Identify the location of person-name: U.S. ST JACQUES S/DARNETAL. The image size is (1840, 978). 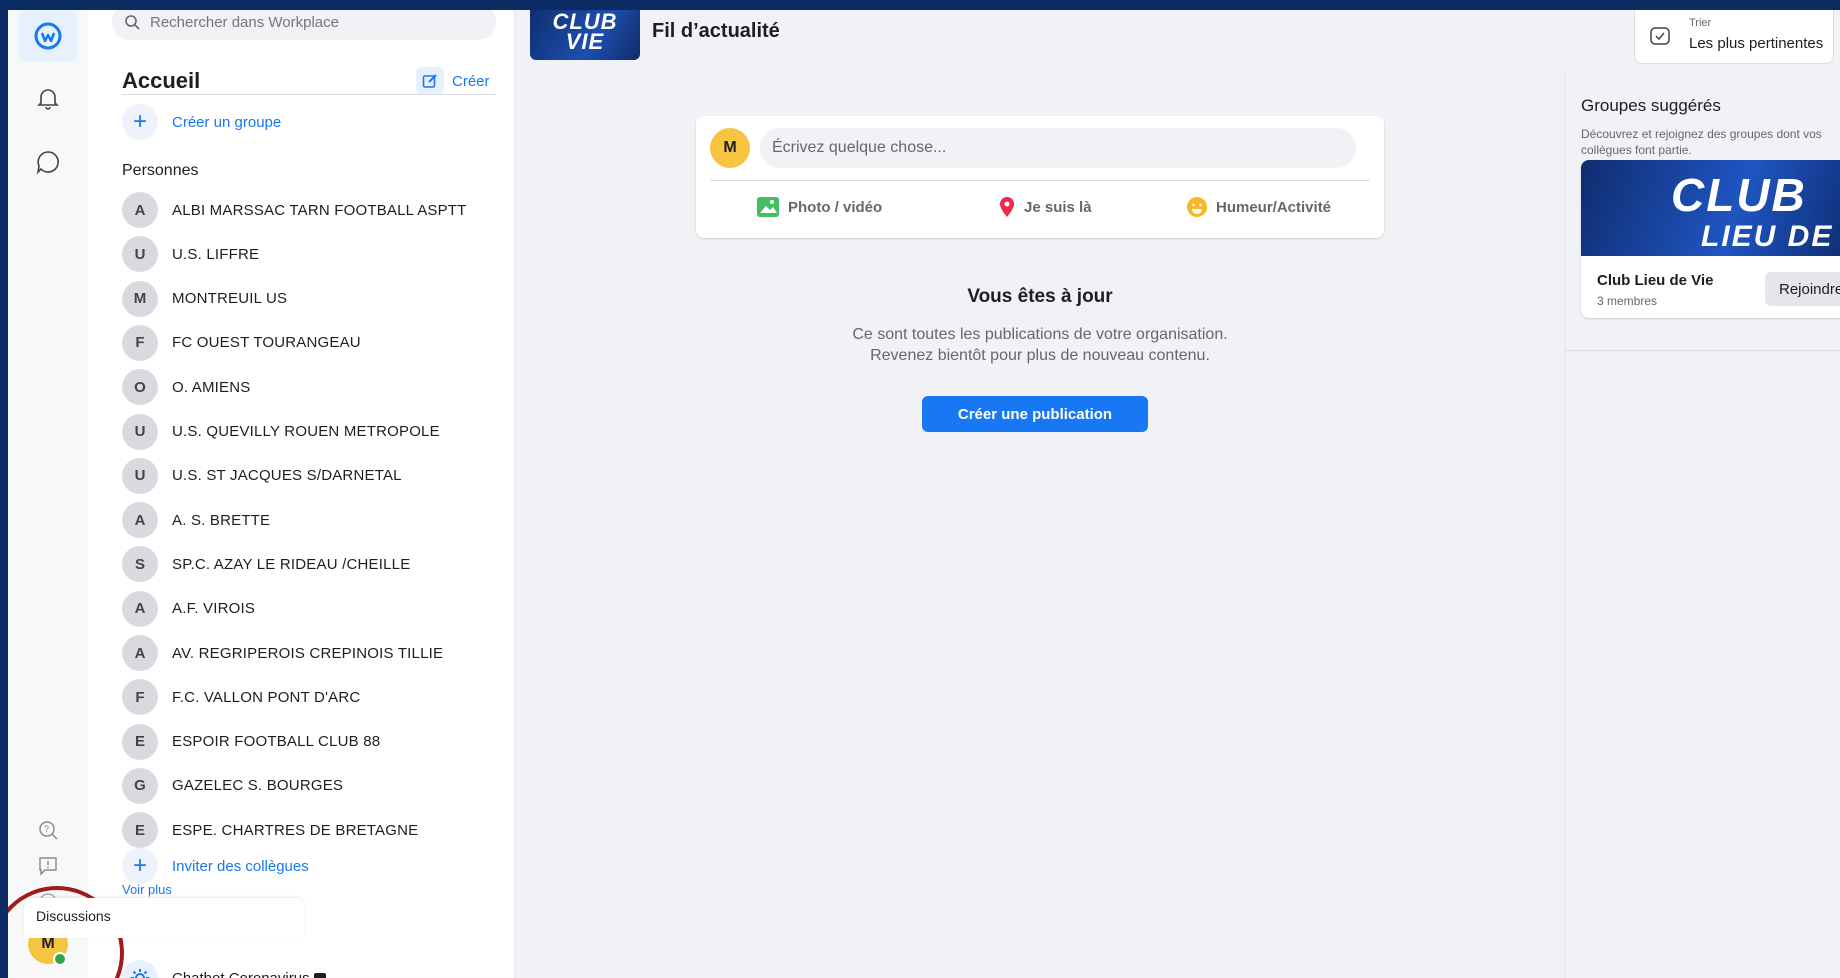
(287, 476).